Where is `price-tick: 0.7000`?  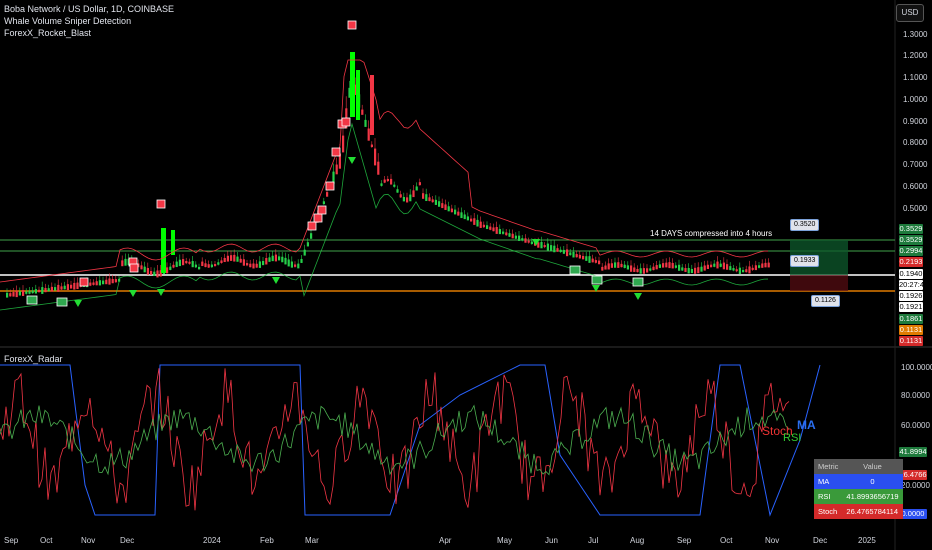 price-tick: 0.7000 is located at coordinates (915, 164).